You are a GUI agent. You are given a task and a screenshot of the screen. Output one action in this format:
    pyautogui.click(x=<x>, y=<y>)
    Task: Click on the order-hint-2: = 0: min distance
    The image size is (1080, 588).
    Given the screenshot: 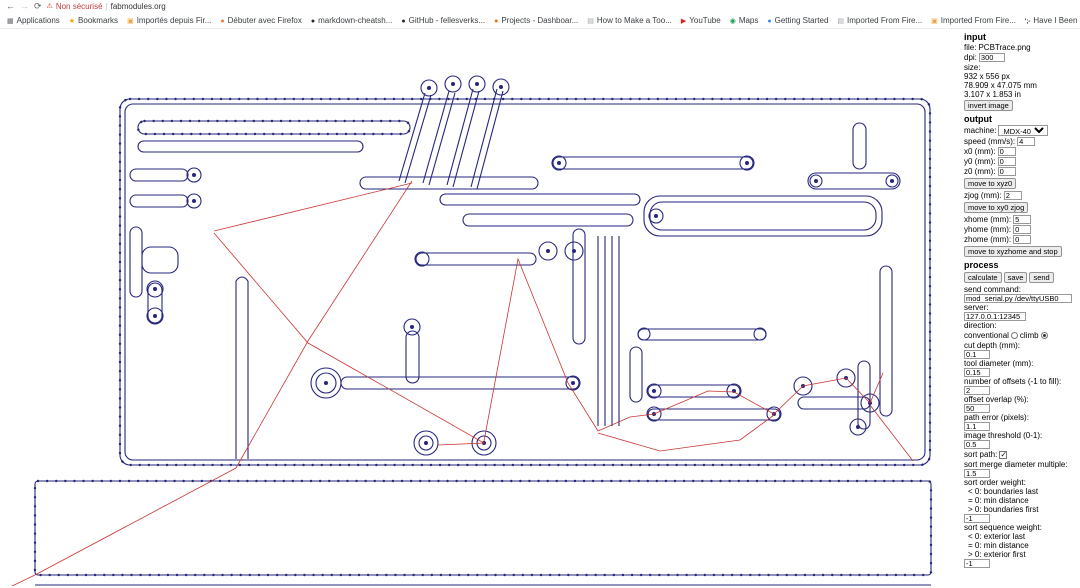 What is the action you would take?
    pyautogui.click(x=998, y=500)
    